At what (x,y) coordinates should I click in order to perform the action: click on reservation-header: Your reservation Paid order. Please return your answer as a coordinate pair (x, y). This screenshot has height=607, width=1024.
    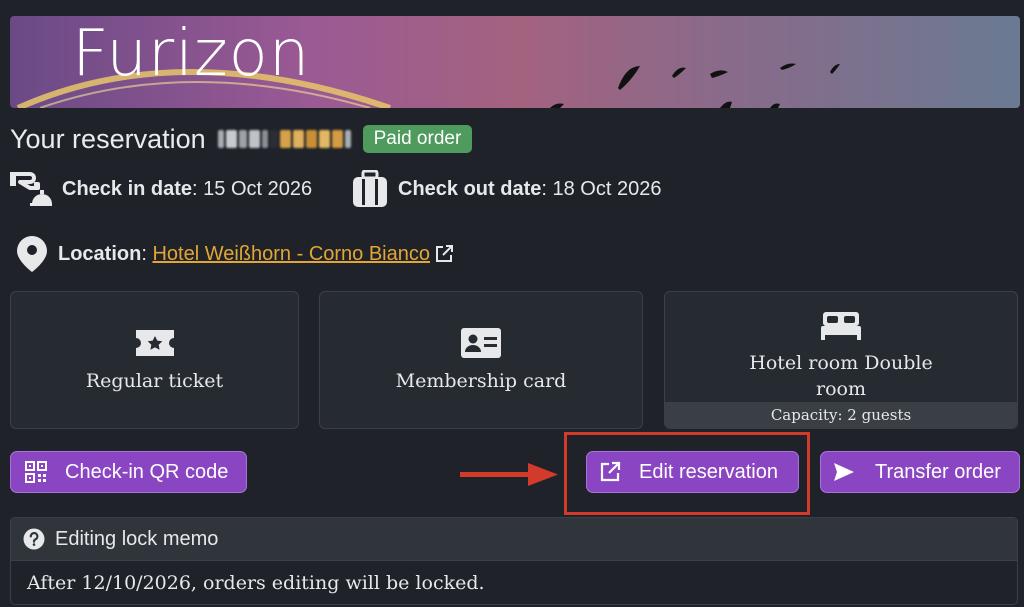
    Looking at the image, I should click on (241, 139).